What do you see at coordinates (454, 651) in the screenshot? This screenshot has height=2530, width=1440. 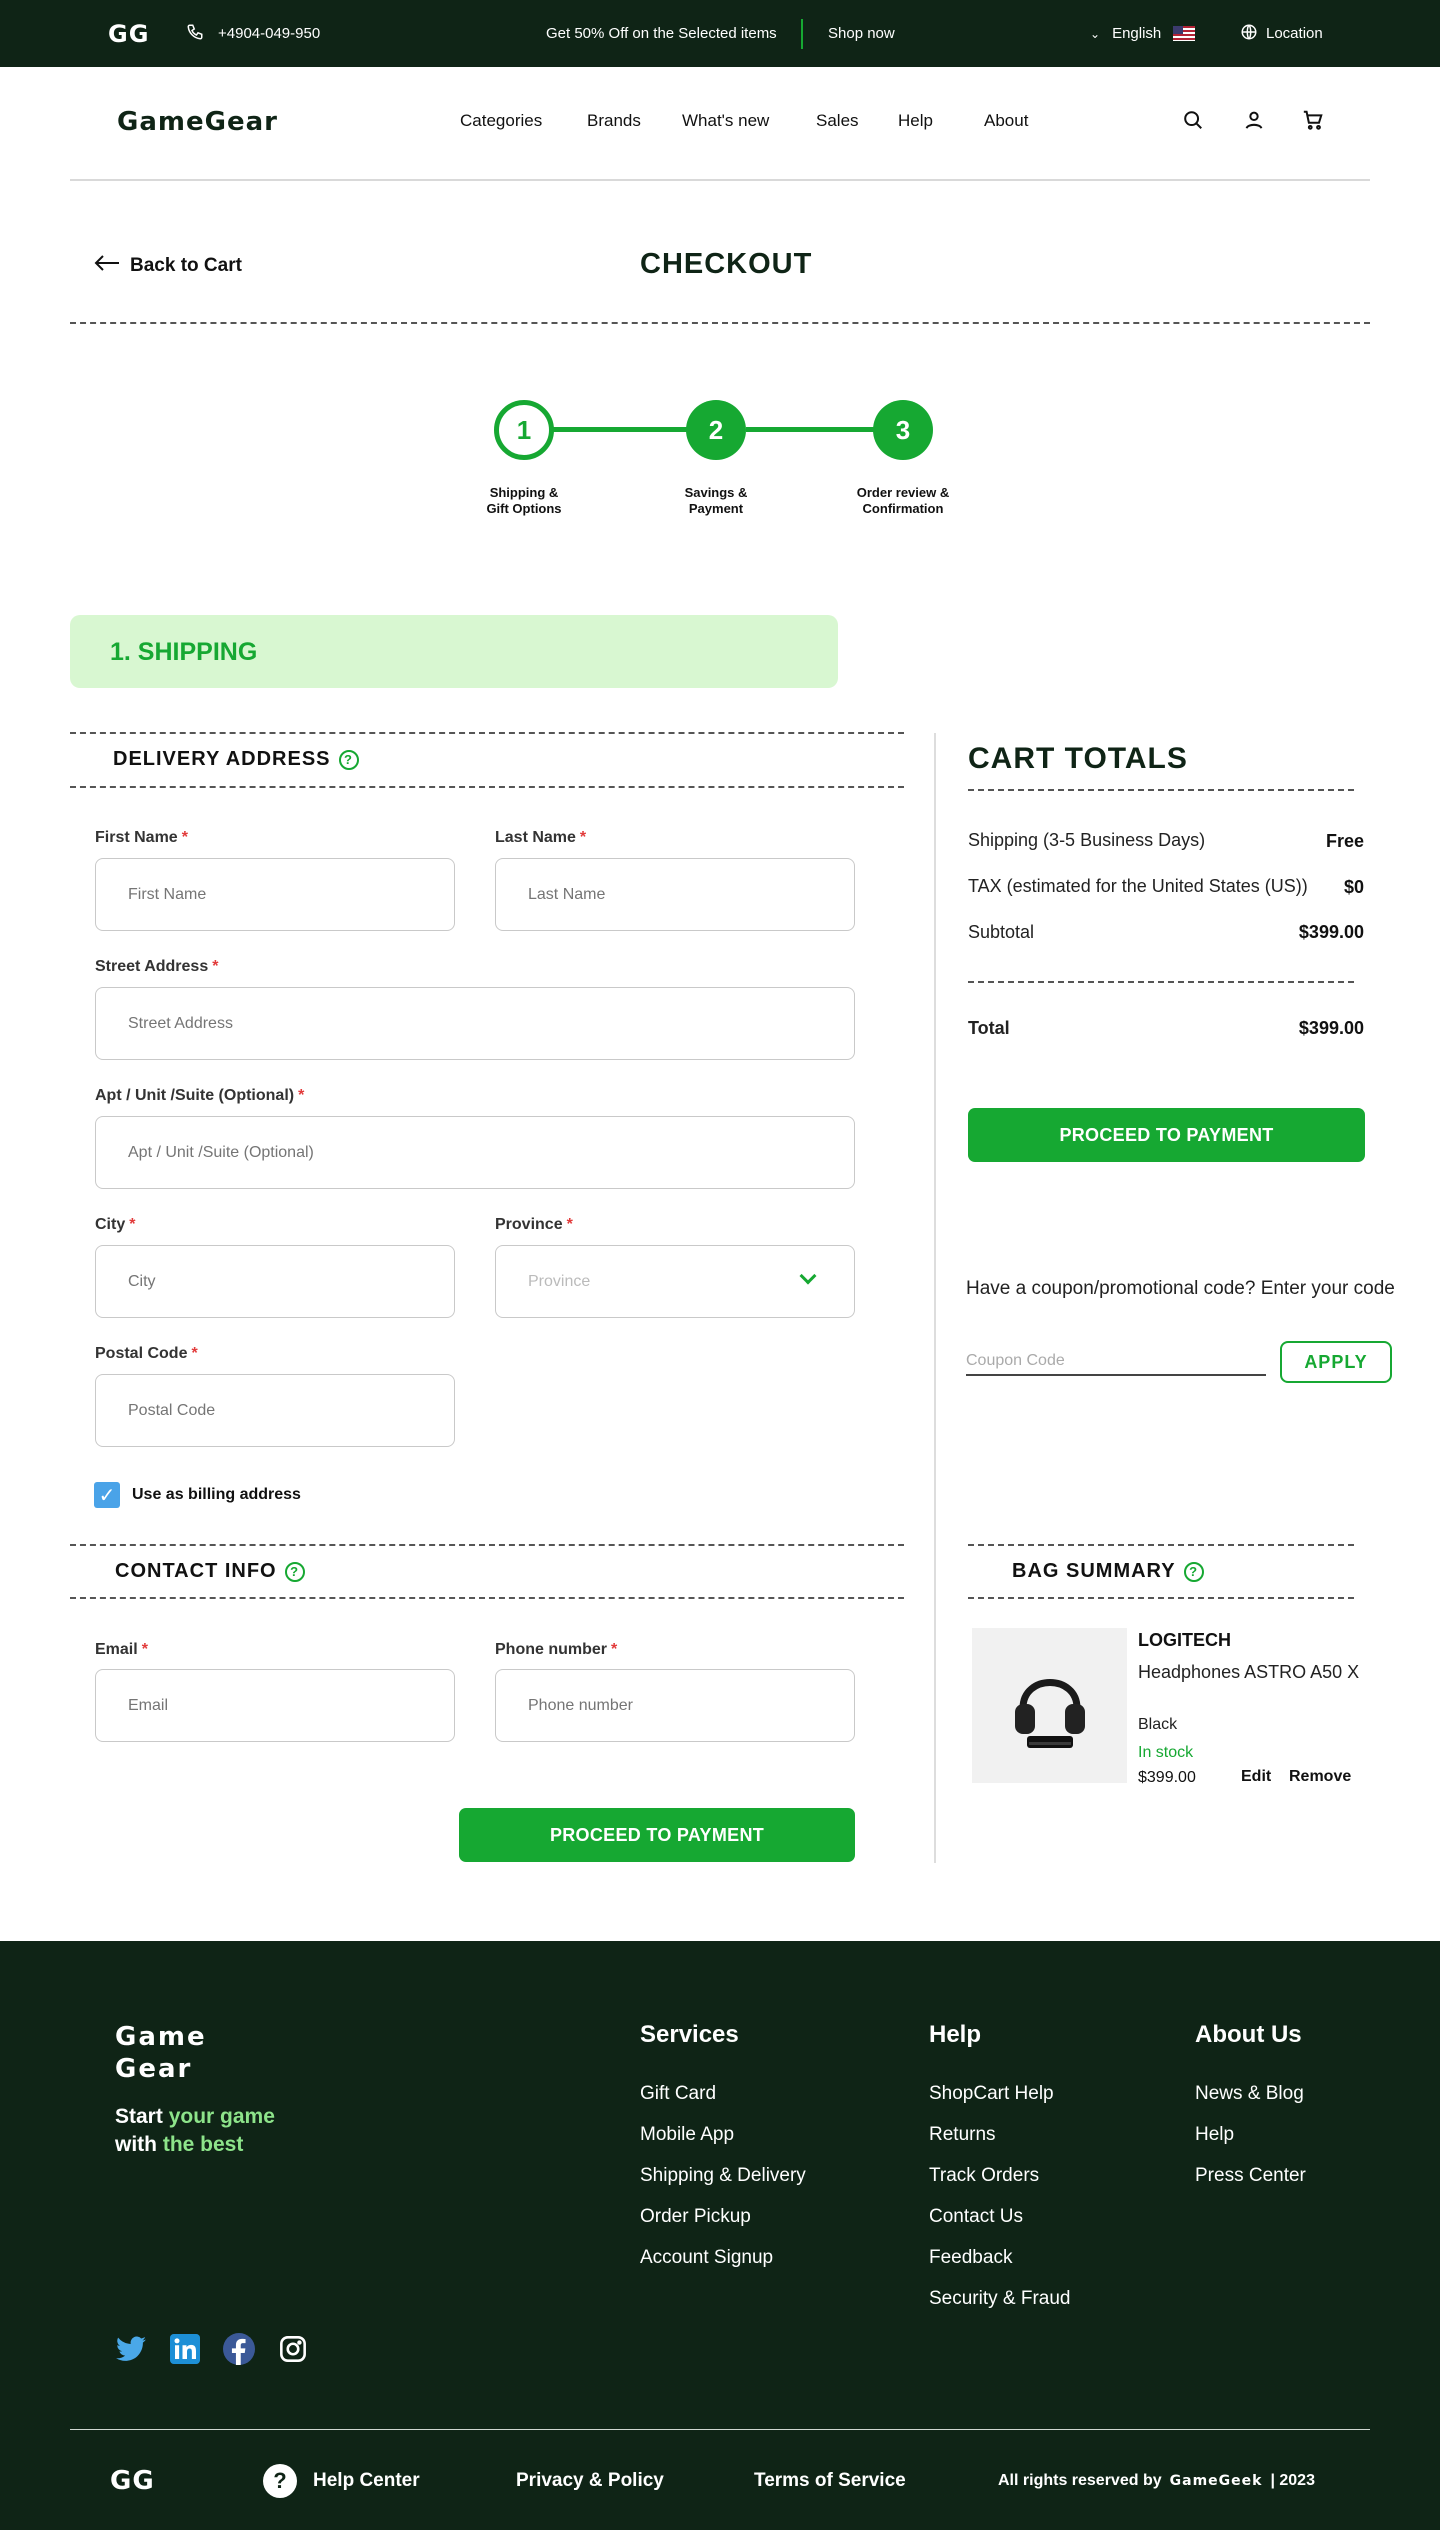 I see `shipping-section-banner: 1. SHIPPING` at bounding box center [454, 651].